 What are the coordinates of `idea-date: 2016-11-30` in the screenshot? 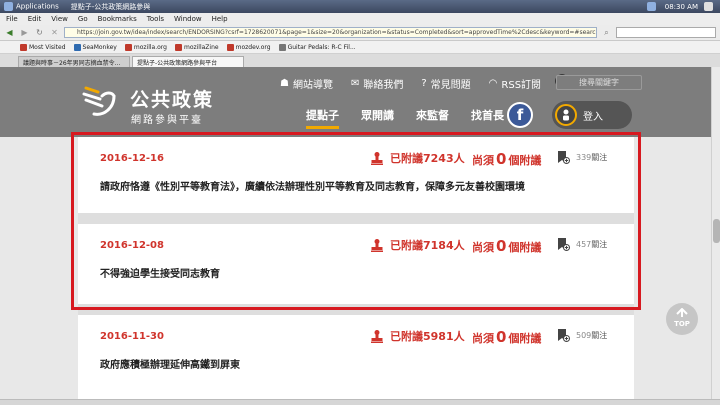 It's located at (132, 336).